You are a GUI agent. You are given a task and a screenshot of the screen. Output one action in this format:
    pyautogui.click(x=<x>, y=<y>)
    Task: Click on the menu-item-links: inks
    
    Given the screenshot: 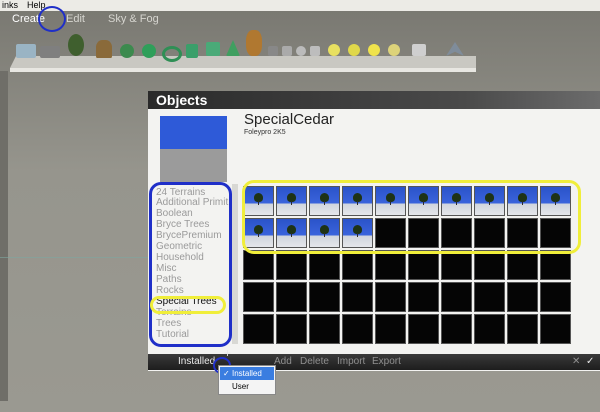 What is the action you would take?
    pyautogui.click(x=10, y=5)
    